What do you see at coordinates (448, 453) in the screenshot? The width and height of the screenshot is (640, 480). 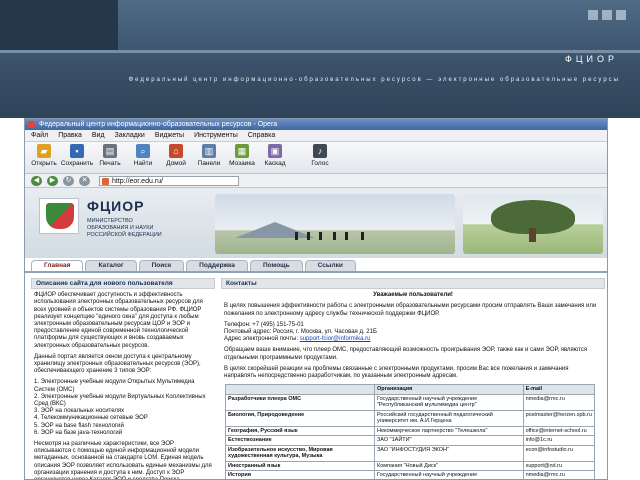 I see `table-cell: ЗАО "ИНФОСТУДИЯ ЭКОН"` at bounding box center [448, 453].